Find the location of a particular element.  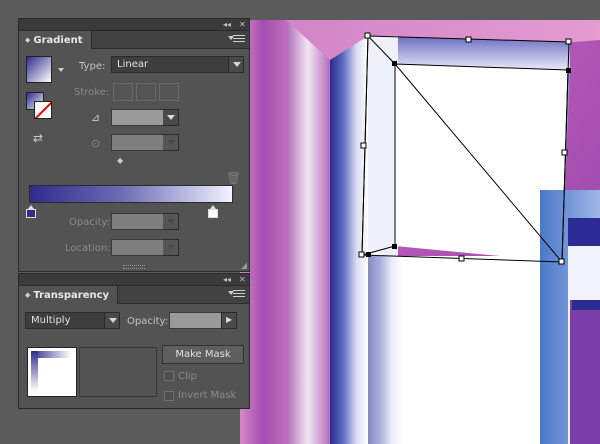

blend-mode-value: Multiply is located at coordinates (51, 320).